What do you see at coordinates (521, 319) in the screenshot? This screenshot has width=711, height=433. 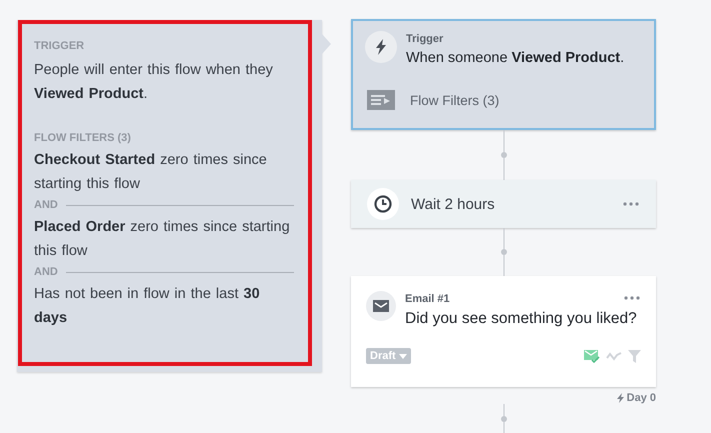 I see `email-subject: Did you see something you liked?` at bounding box center [521, 319].